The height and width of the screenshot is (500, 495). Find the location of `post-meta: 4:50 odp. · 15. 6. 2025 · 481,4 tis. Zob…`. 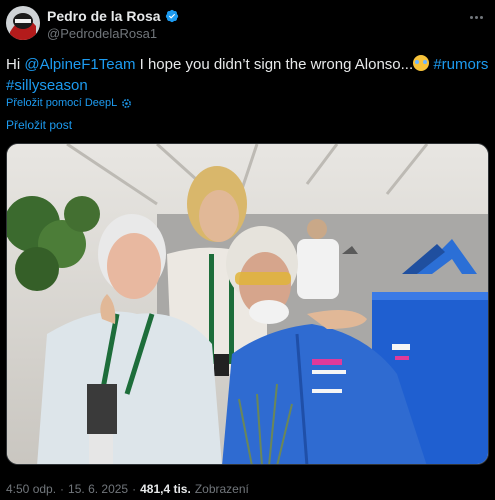

post-meta: 4:50 odp. · 15. 6. 2025 · 481,4 tis. Zob… is located at coordinates (127, 489).